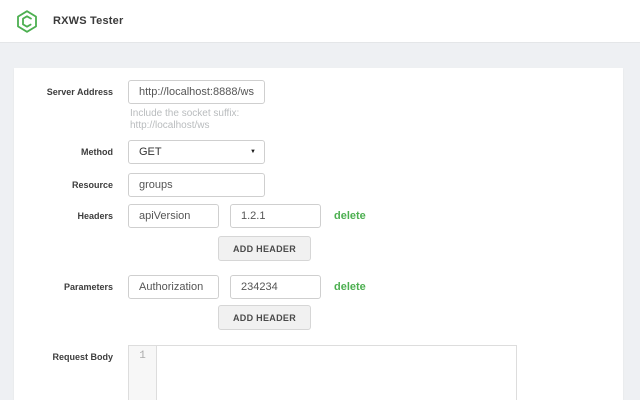 This screenshot has height=400, width=640. I want to click on headers-label: Headers, so click(95, 216).